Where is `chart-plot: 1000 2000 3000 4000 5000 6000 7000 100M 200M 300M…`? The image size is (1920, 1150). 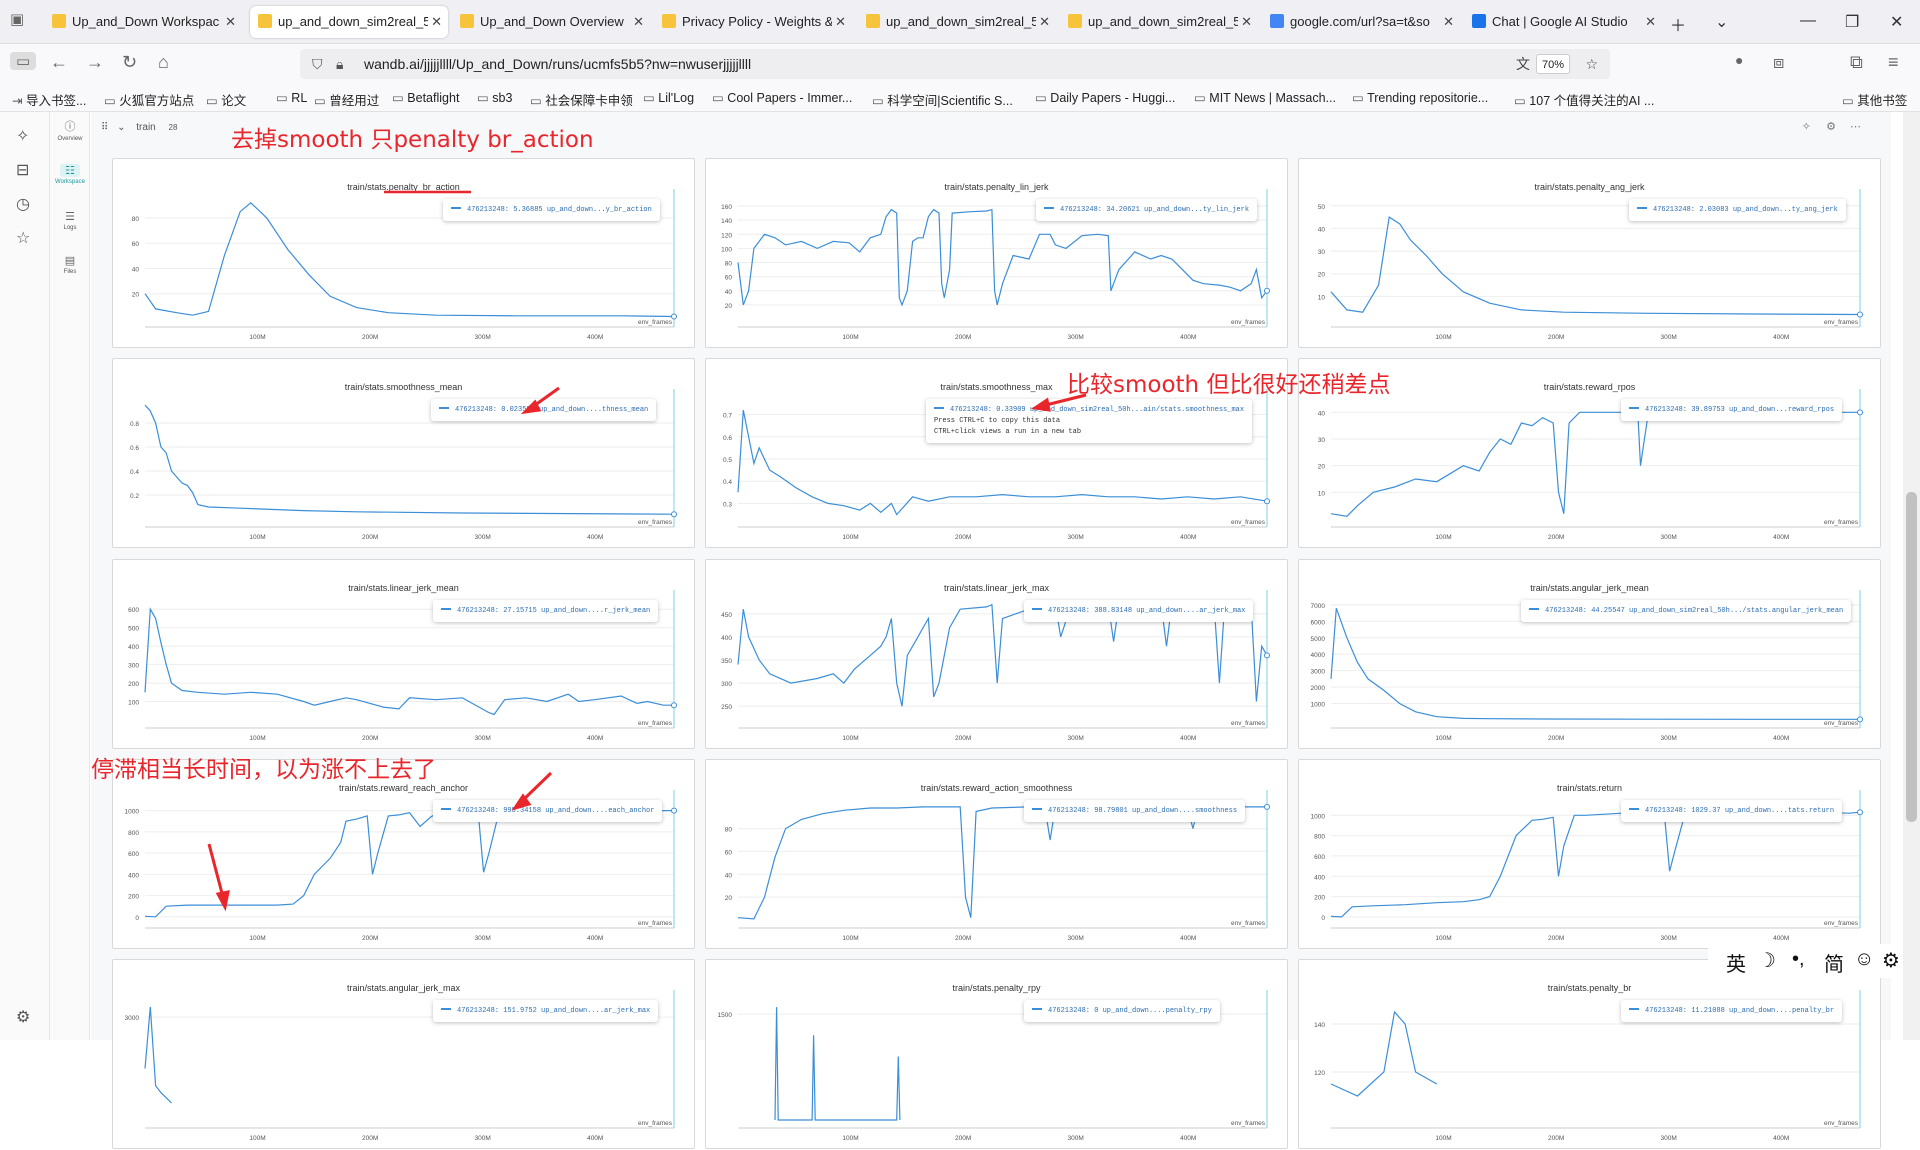 chart-plot: 1000 2000 3000 4000 5000 6000 7000 100M 200M 300M… is located at coordinates (1590, 655).